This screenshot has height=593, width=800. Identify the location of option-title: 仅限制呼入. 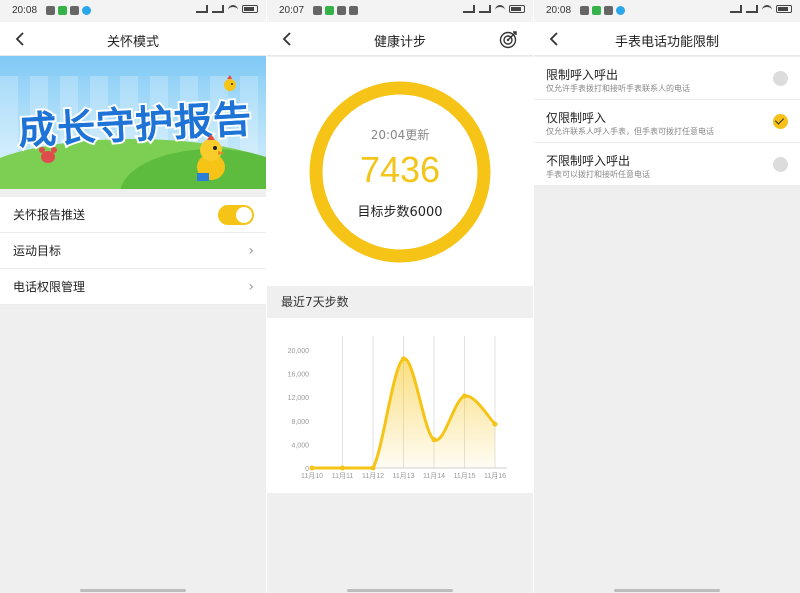
(576, 118).